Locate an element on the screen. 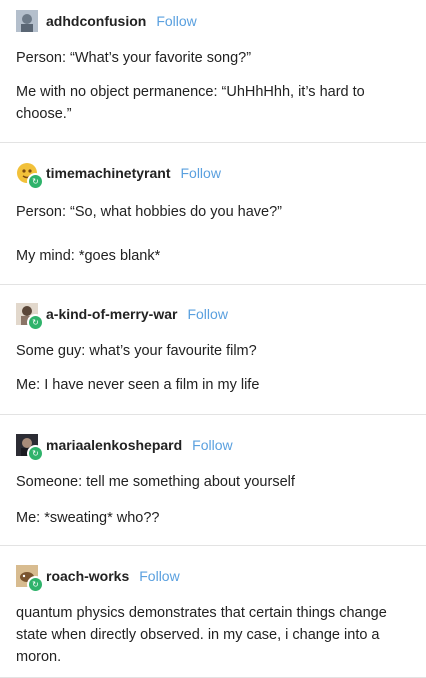 The image size is (426, 678). post-text-line: My mind: *goes blank* is located at coordinates (88, 256).